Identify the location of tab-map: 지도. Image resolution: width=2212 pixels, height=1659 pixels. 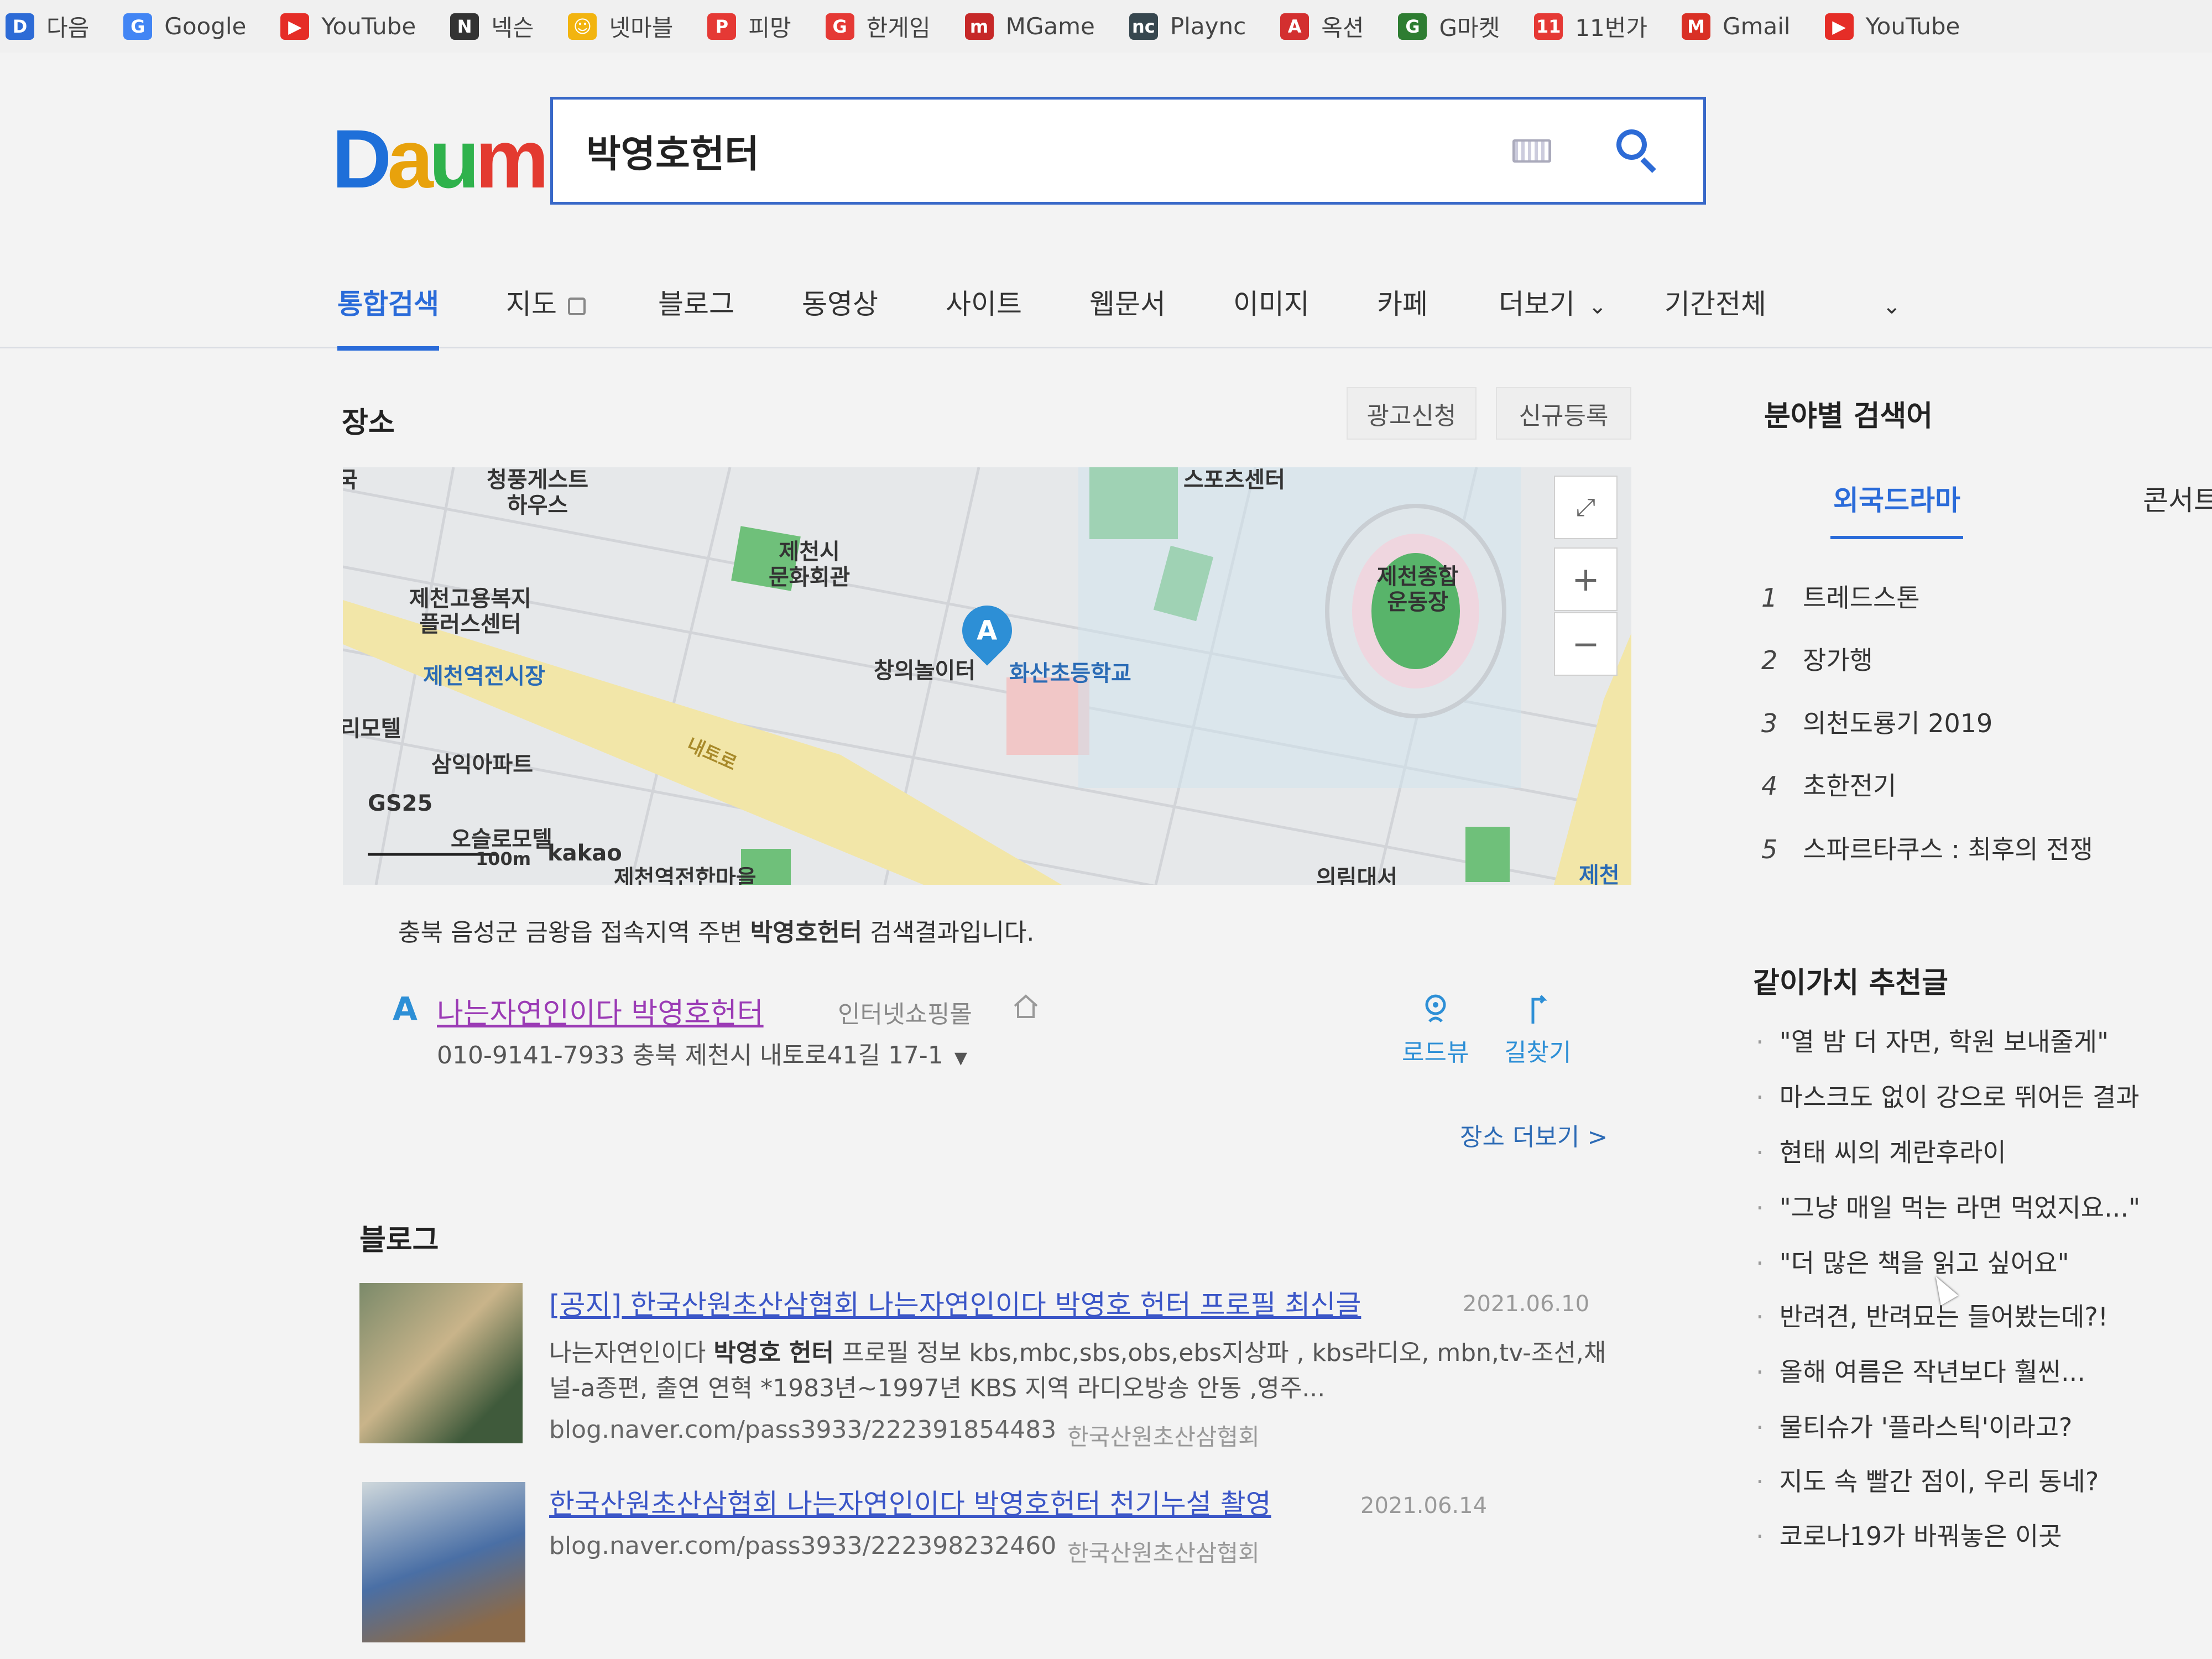
(546, 302).